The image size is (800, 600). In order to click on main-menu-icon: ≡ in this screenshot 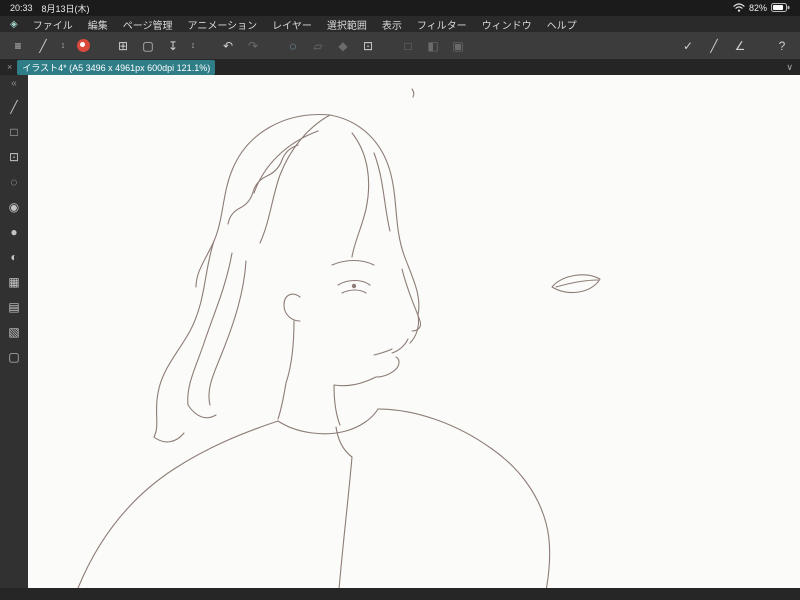, I will do `click(18, 46)`.